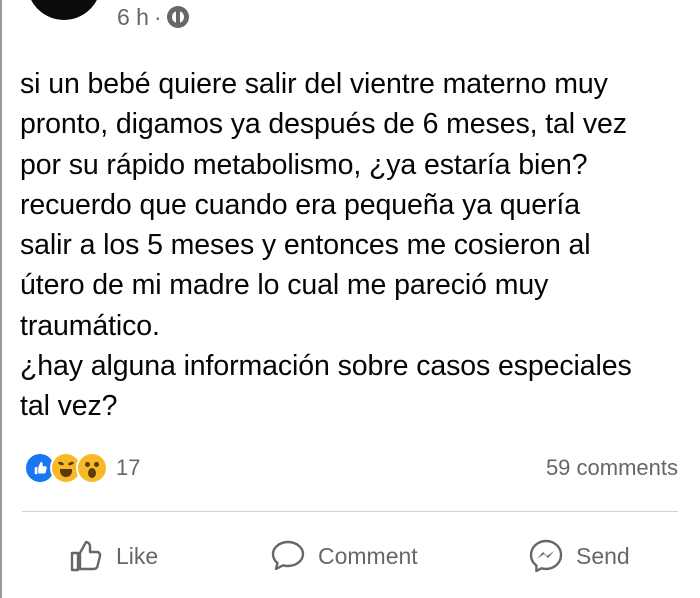  I want to click on post-meta: 6 h ·, so click(153, 17).